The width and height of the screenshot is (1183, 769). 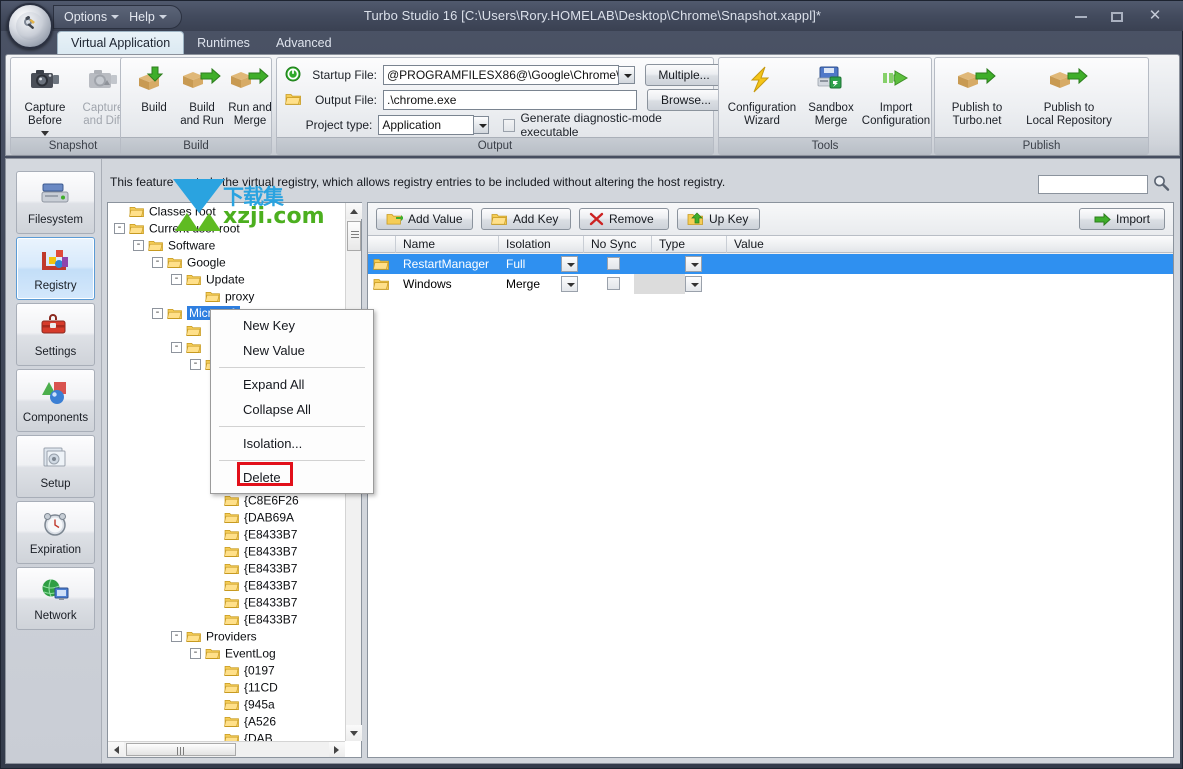 I want to click on tree-node: - EventLog, so click(x=226, y=653).